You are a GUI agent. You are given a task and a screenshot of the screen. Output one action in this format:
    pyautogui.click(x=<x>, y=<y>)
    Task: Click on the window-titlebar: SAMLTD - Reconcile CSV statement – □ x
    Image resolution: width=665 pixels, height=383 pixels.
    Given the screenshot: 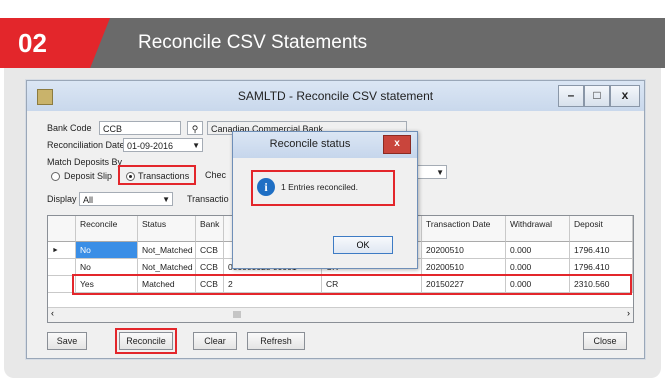 What is the action you would take?
    pyautogui.click(x=335, y=96)
    